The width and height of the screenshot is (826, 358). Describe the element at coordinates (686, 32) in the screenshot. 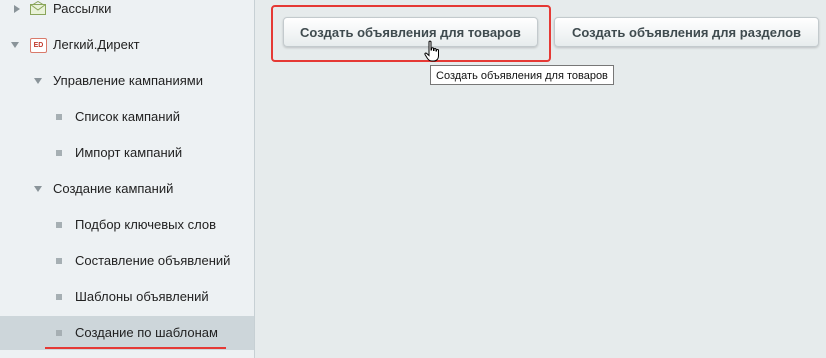

I see `create-ads-for-sections-button: Создать объявления для разделов` at that location.